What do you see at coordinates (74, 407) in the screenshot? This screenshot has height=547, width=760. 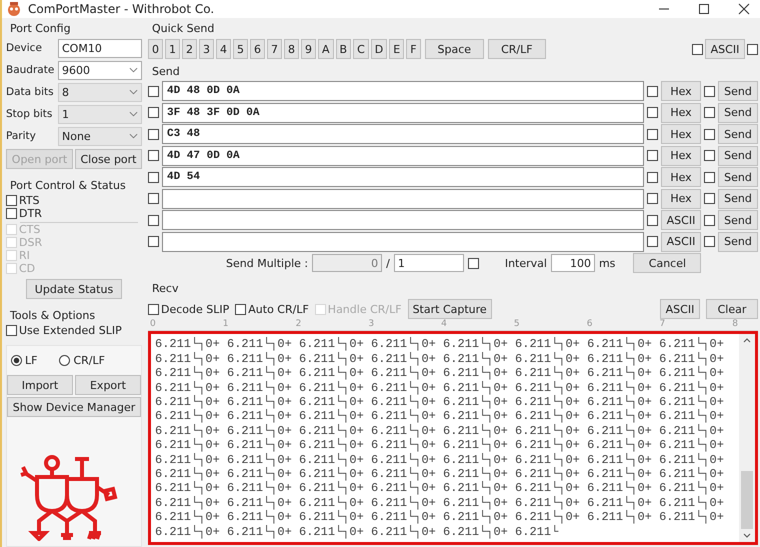 I see `device-manager-button: Show Device Manager` at bounding box center [74, 407].